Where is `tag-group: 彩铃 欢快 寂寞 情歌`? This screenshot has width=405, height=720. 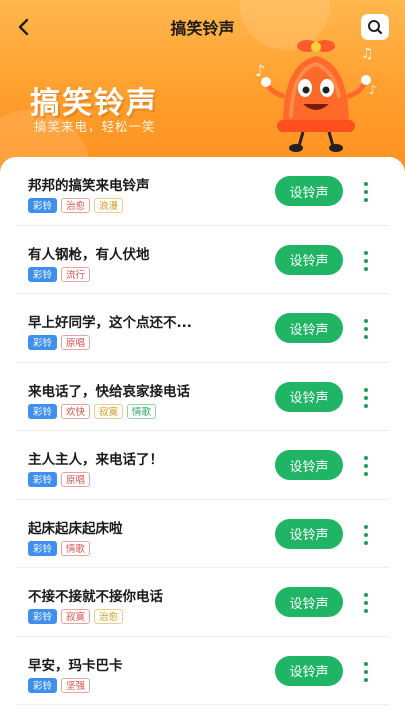
tag-group: 彩铃 欢快 寂寞 情歌 is located at coordinates (92, 411).